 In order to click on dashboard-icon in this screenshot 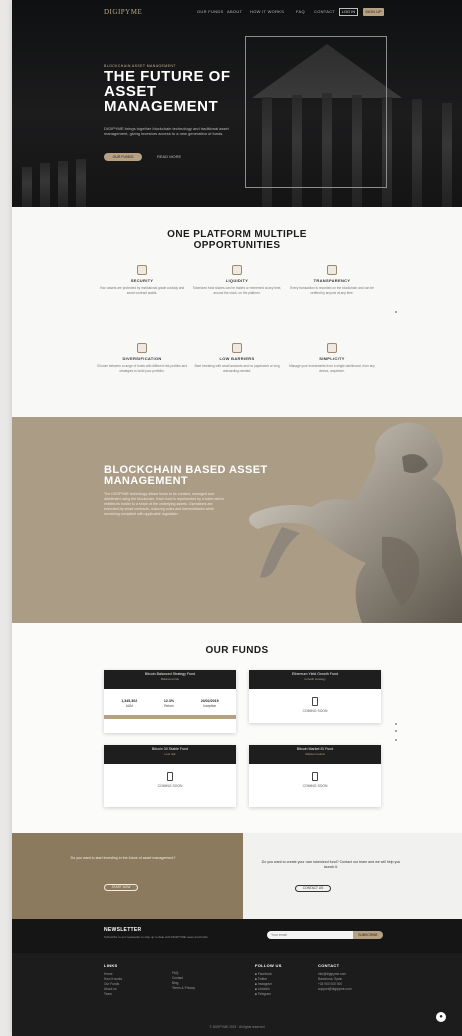, I will do `click(332, 348)`.